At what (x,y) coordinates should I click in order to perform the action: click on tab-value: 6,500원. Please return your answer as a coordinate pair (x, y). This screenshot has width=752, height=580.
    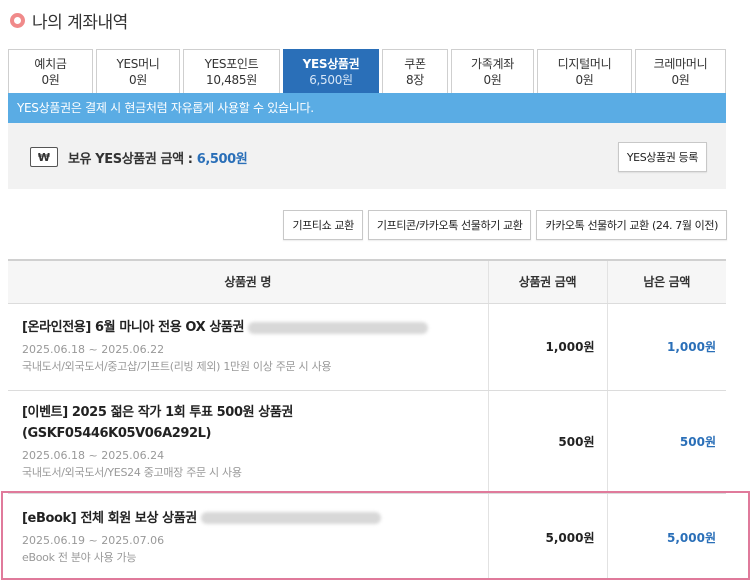
    Looking at the image, I should click on (331, 79).